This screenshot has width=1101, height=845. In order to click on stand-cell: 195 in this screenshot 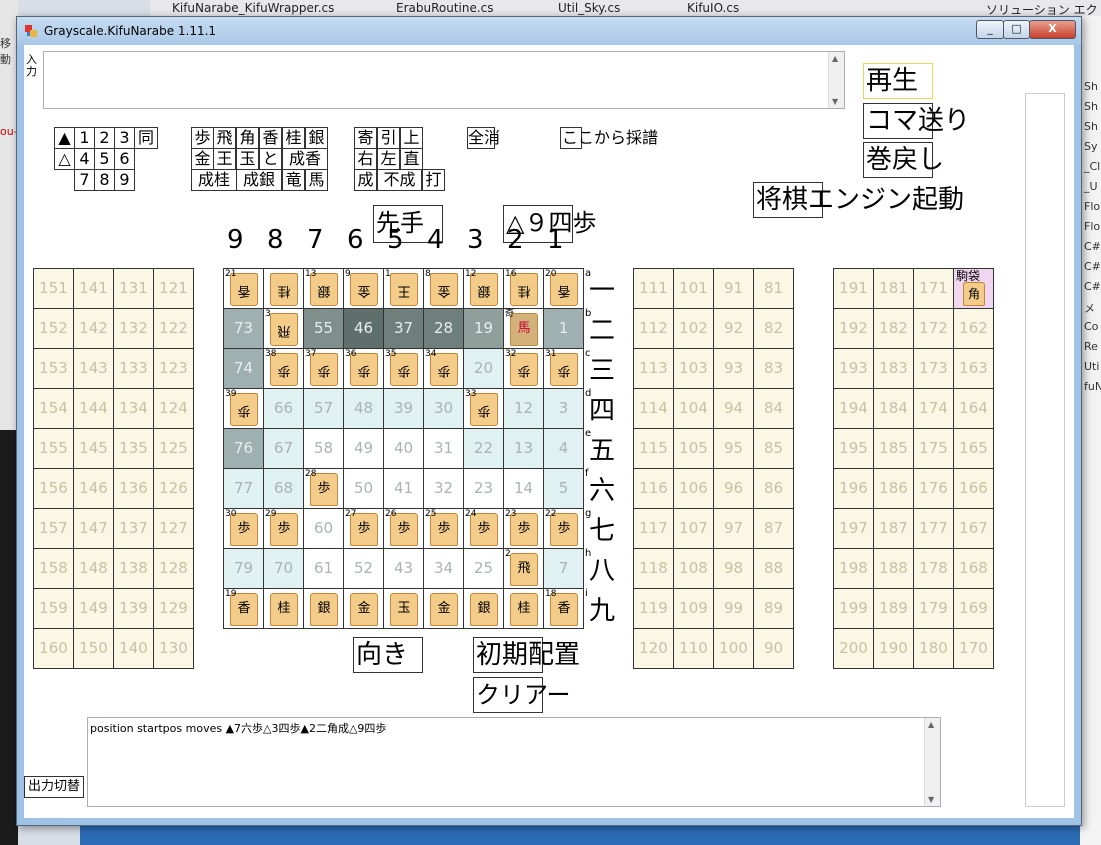, I will do `click(853, 448)`.